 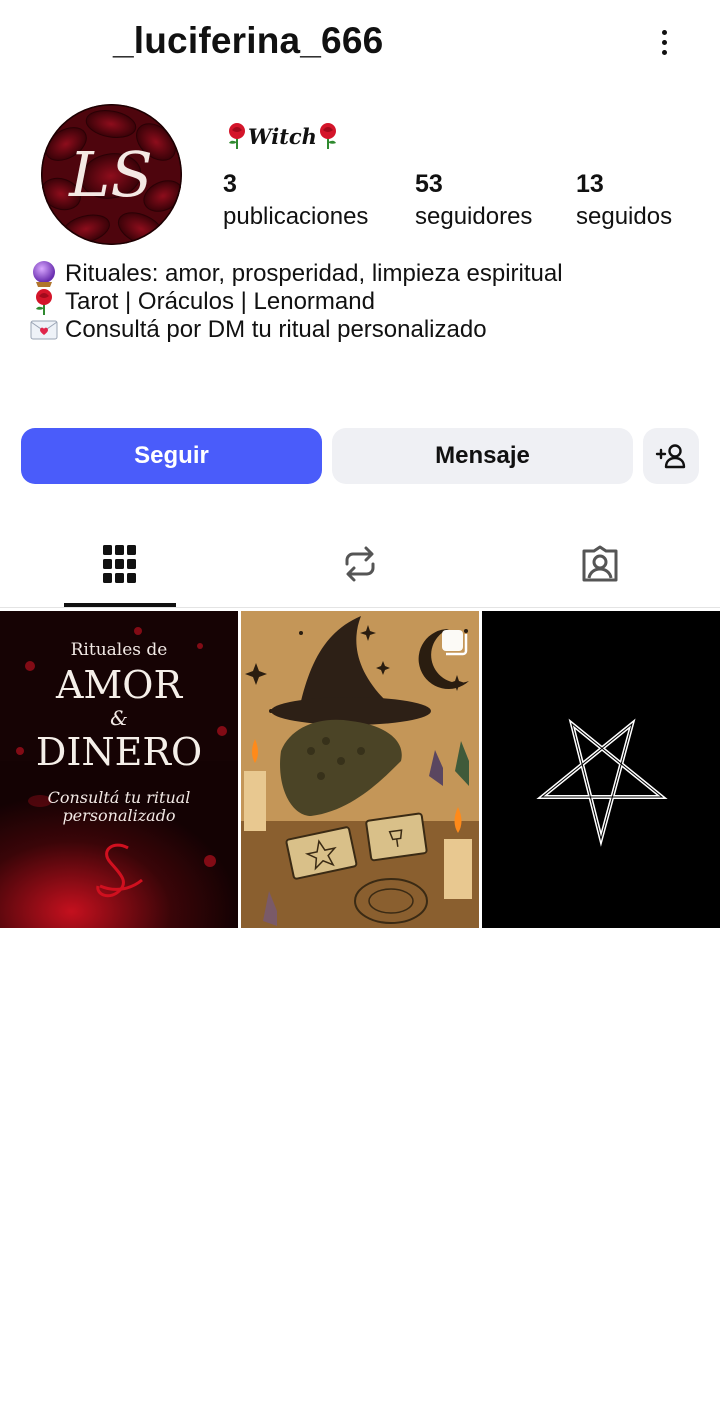 I want to click on bio-text: Consultá por DM tu ritual personalizado, so click(x=276, y=329).